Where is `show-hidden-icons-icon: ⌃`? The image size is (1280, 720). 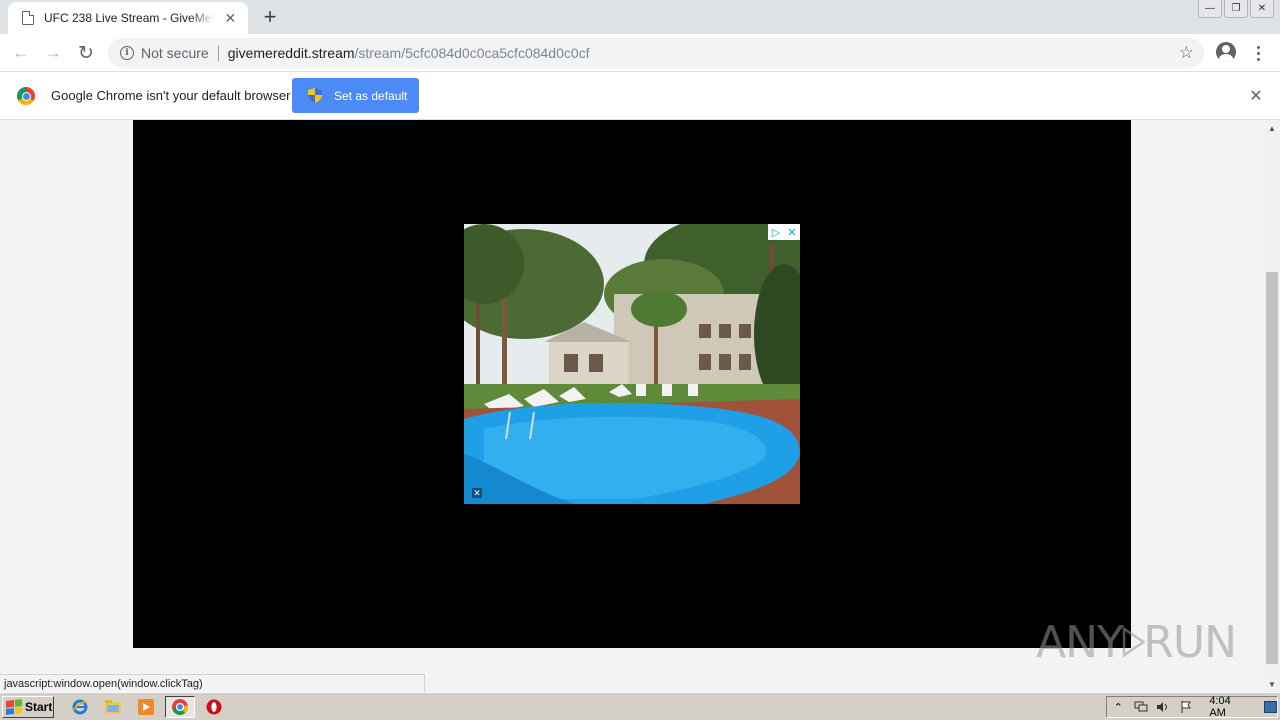 show-hidden-icons-icon: ⌃ is located at coordinates (1118, 707).